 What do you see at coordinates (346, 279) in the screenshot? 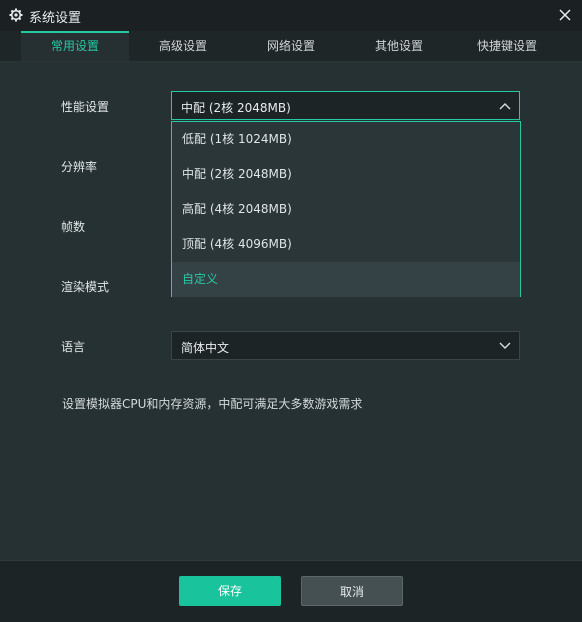
I see `option-custom: 自定义` at bounding box center [346, 279].